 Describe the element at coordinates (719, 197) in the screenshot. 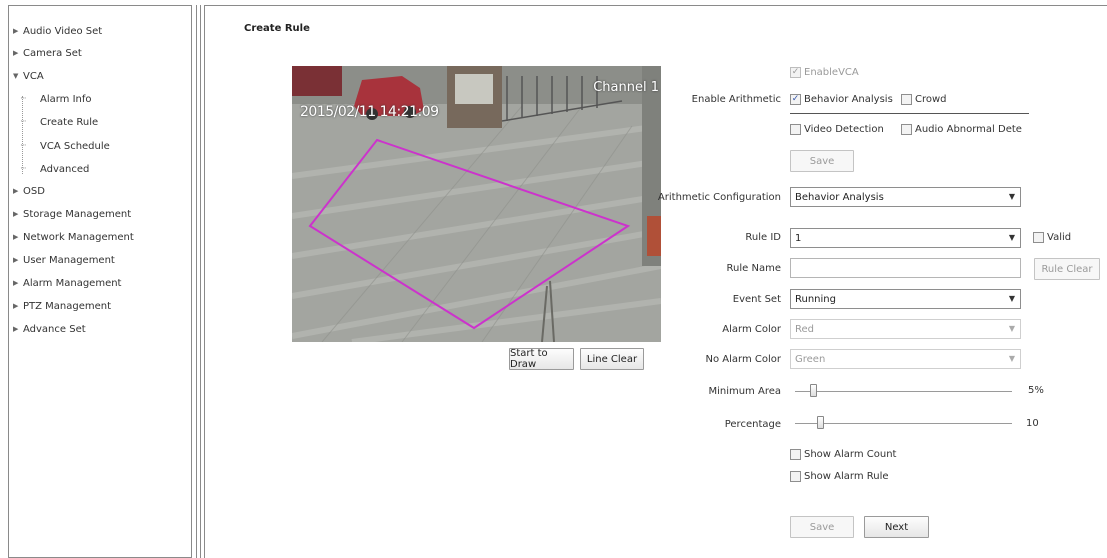

I see `arithmetic-configuration-label: Arithmetic Configuration` at that location.